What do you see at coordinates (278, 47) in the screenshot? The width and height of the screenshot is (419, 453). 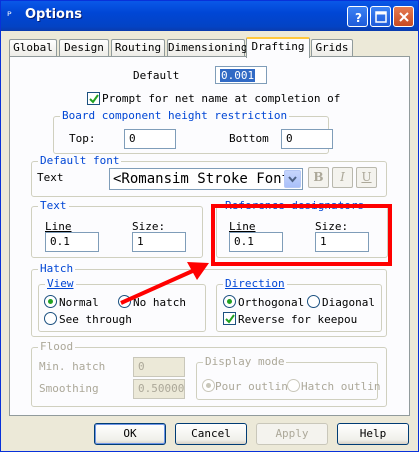 I see `tab-drafting: Drafting` at bounding box center [278, 47].